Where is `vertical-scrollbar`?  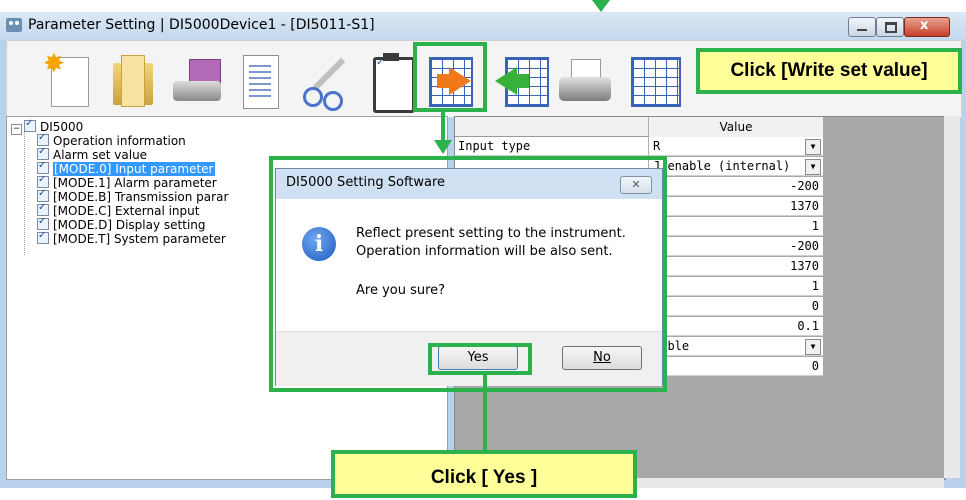
vertical-scrollbar is located at coordinates (952, 297).